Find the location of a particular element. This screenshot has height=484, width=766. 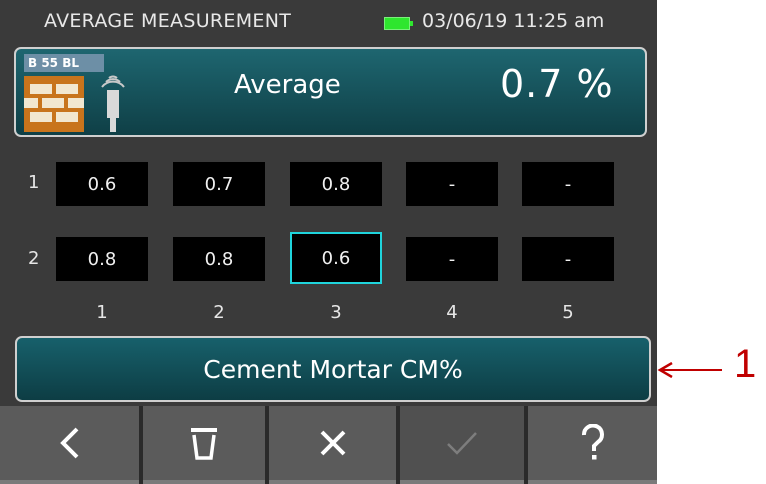

datetime: 03/06/19 11:25 am is located at coordinates (513, 21).